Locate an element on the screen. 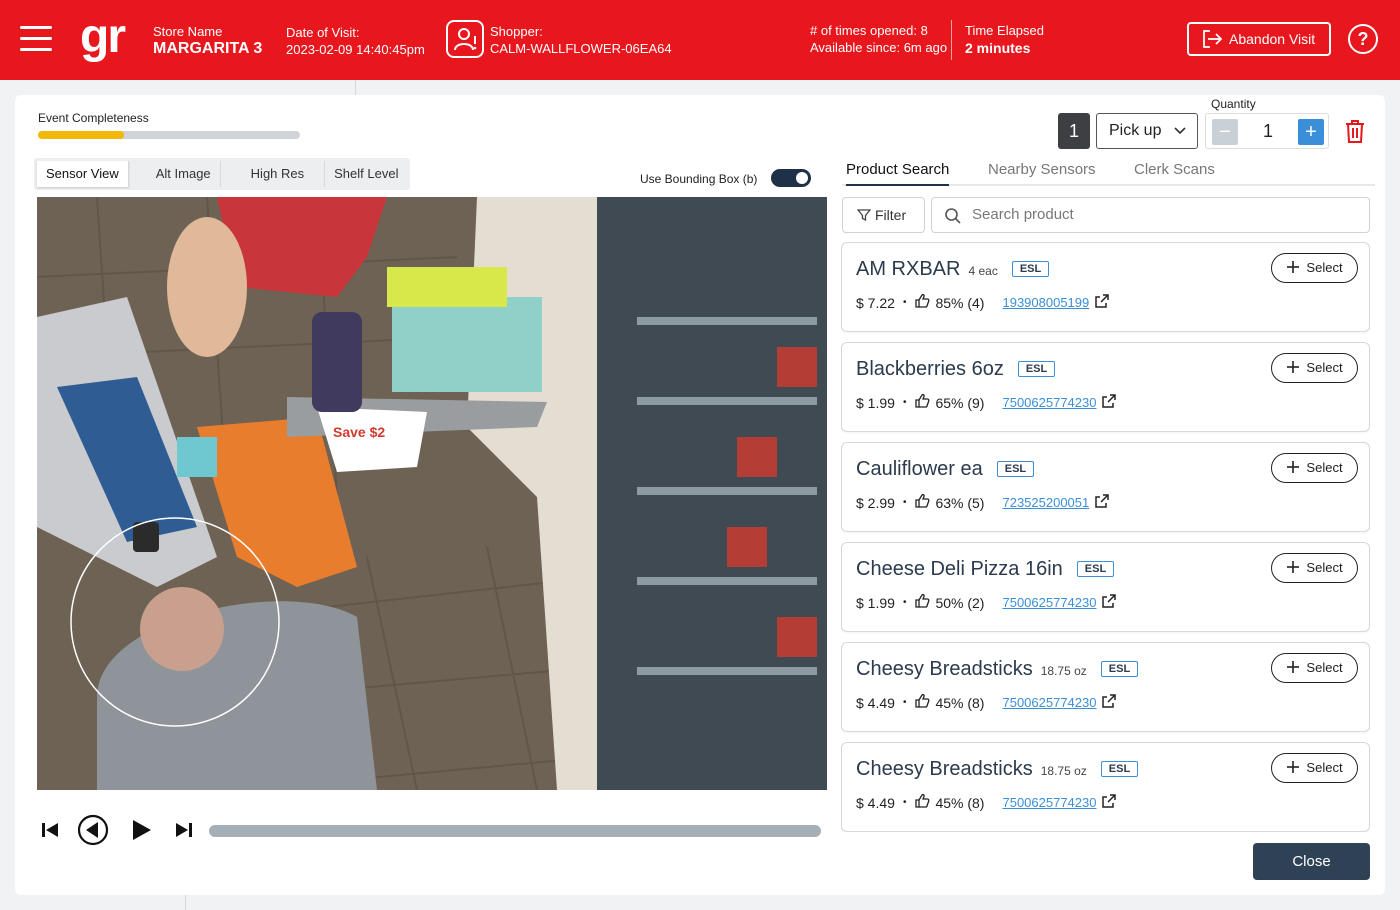  shopper-info: Shopper: CALM-WALLFLOWER-06EA64 is located at coordinates (581, 40).